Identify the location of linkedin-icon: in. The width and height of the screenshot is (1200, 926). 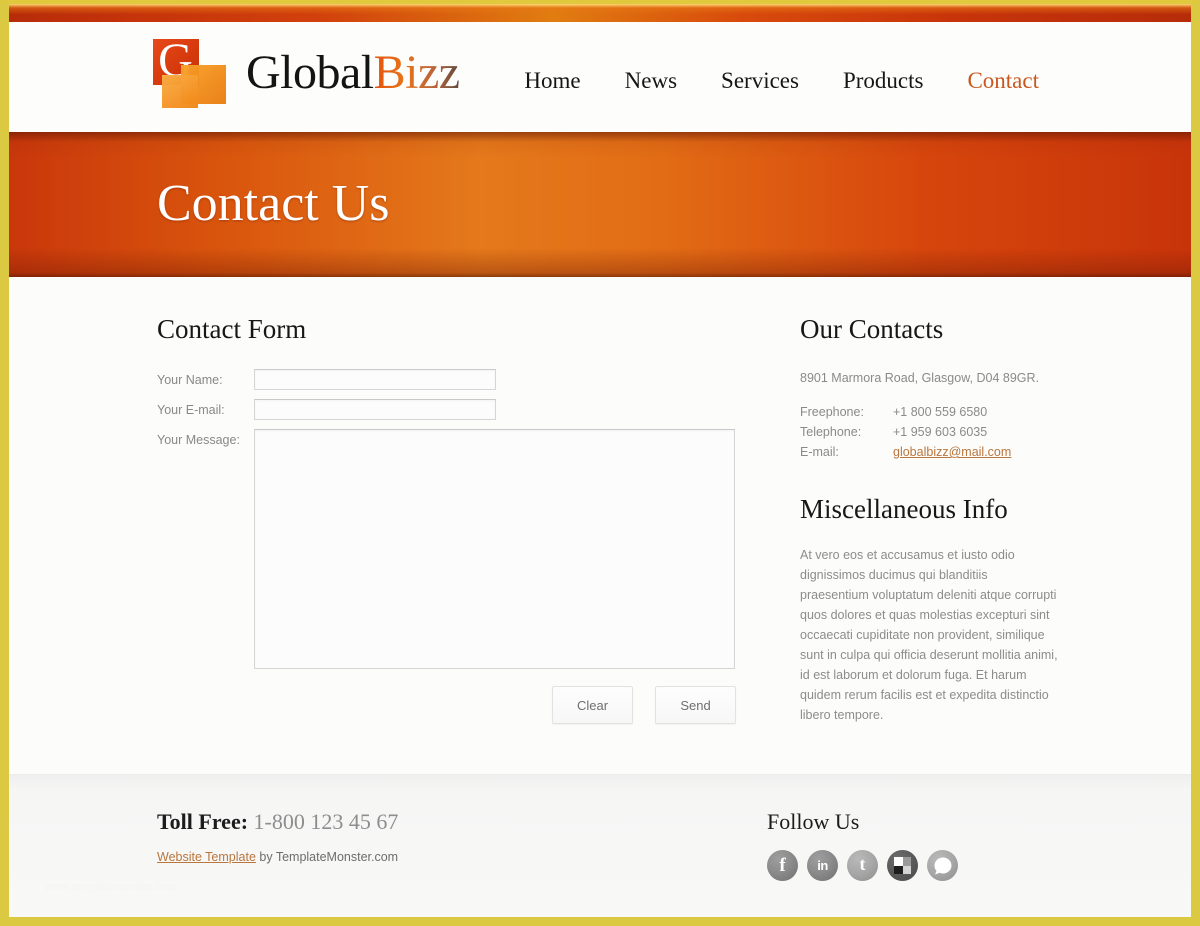
(822, 865).